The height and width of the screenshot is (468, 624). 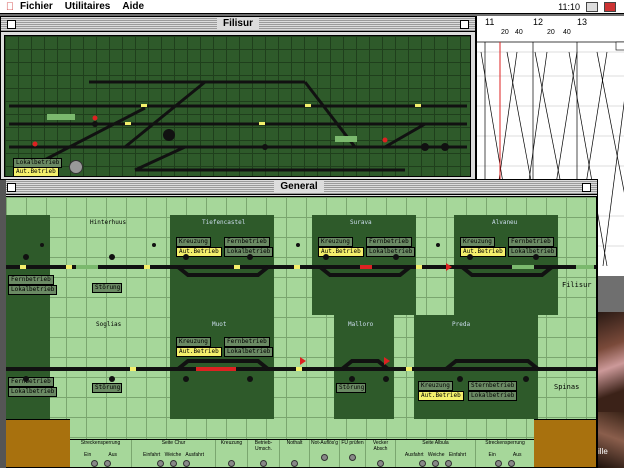 What do you see at coordinates (133, 6) in the screenshot?
I see `menu-aide: Aide` at bounding box center [133, 6].